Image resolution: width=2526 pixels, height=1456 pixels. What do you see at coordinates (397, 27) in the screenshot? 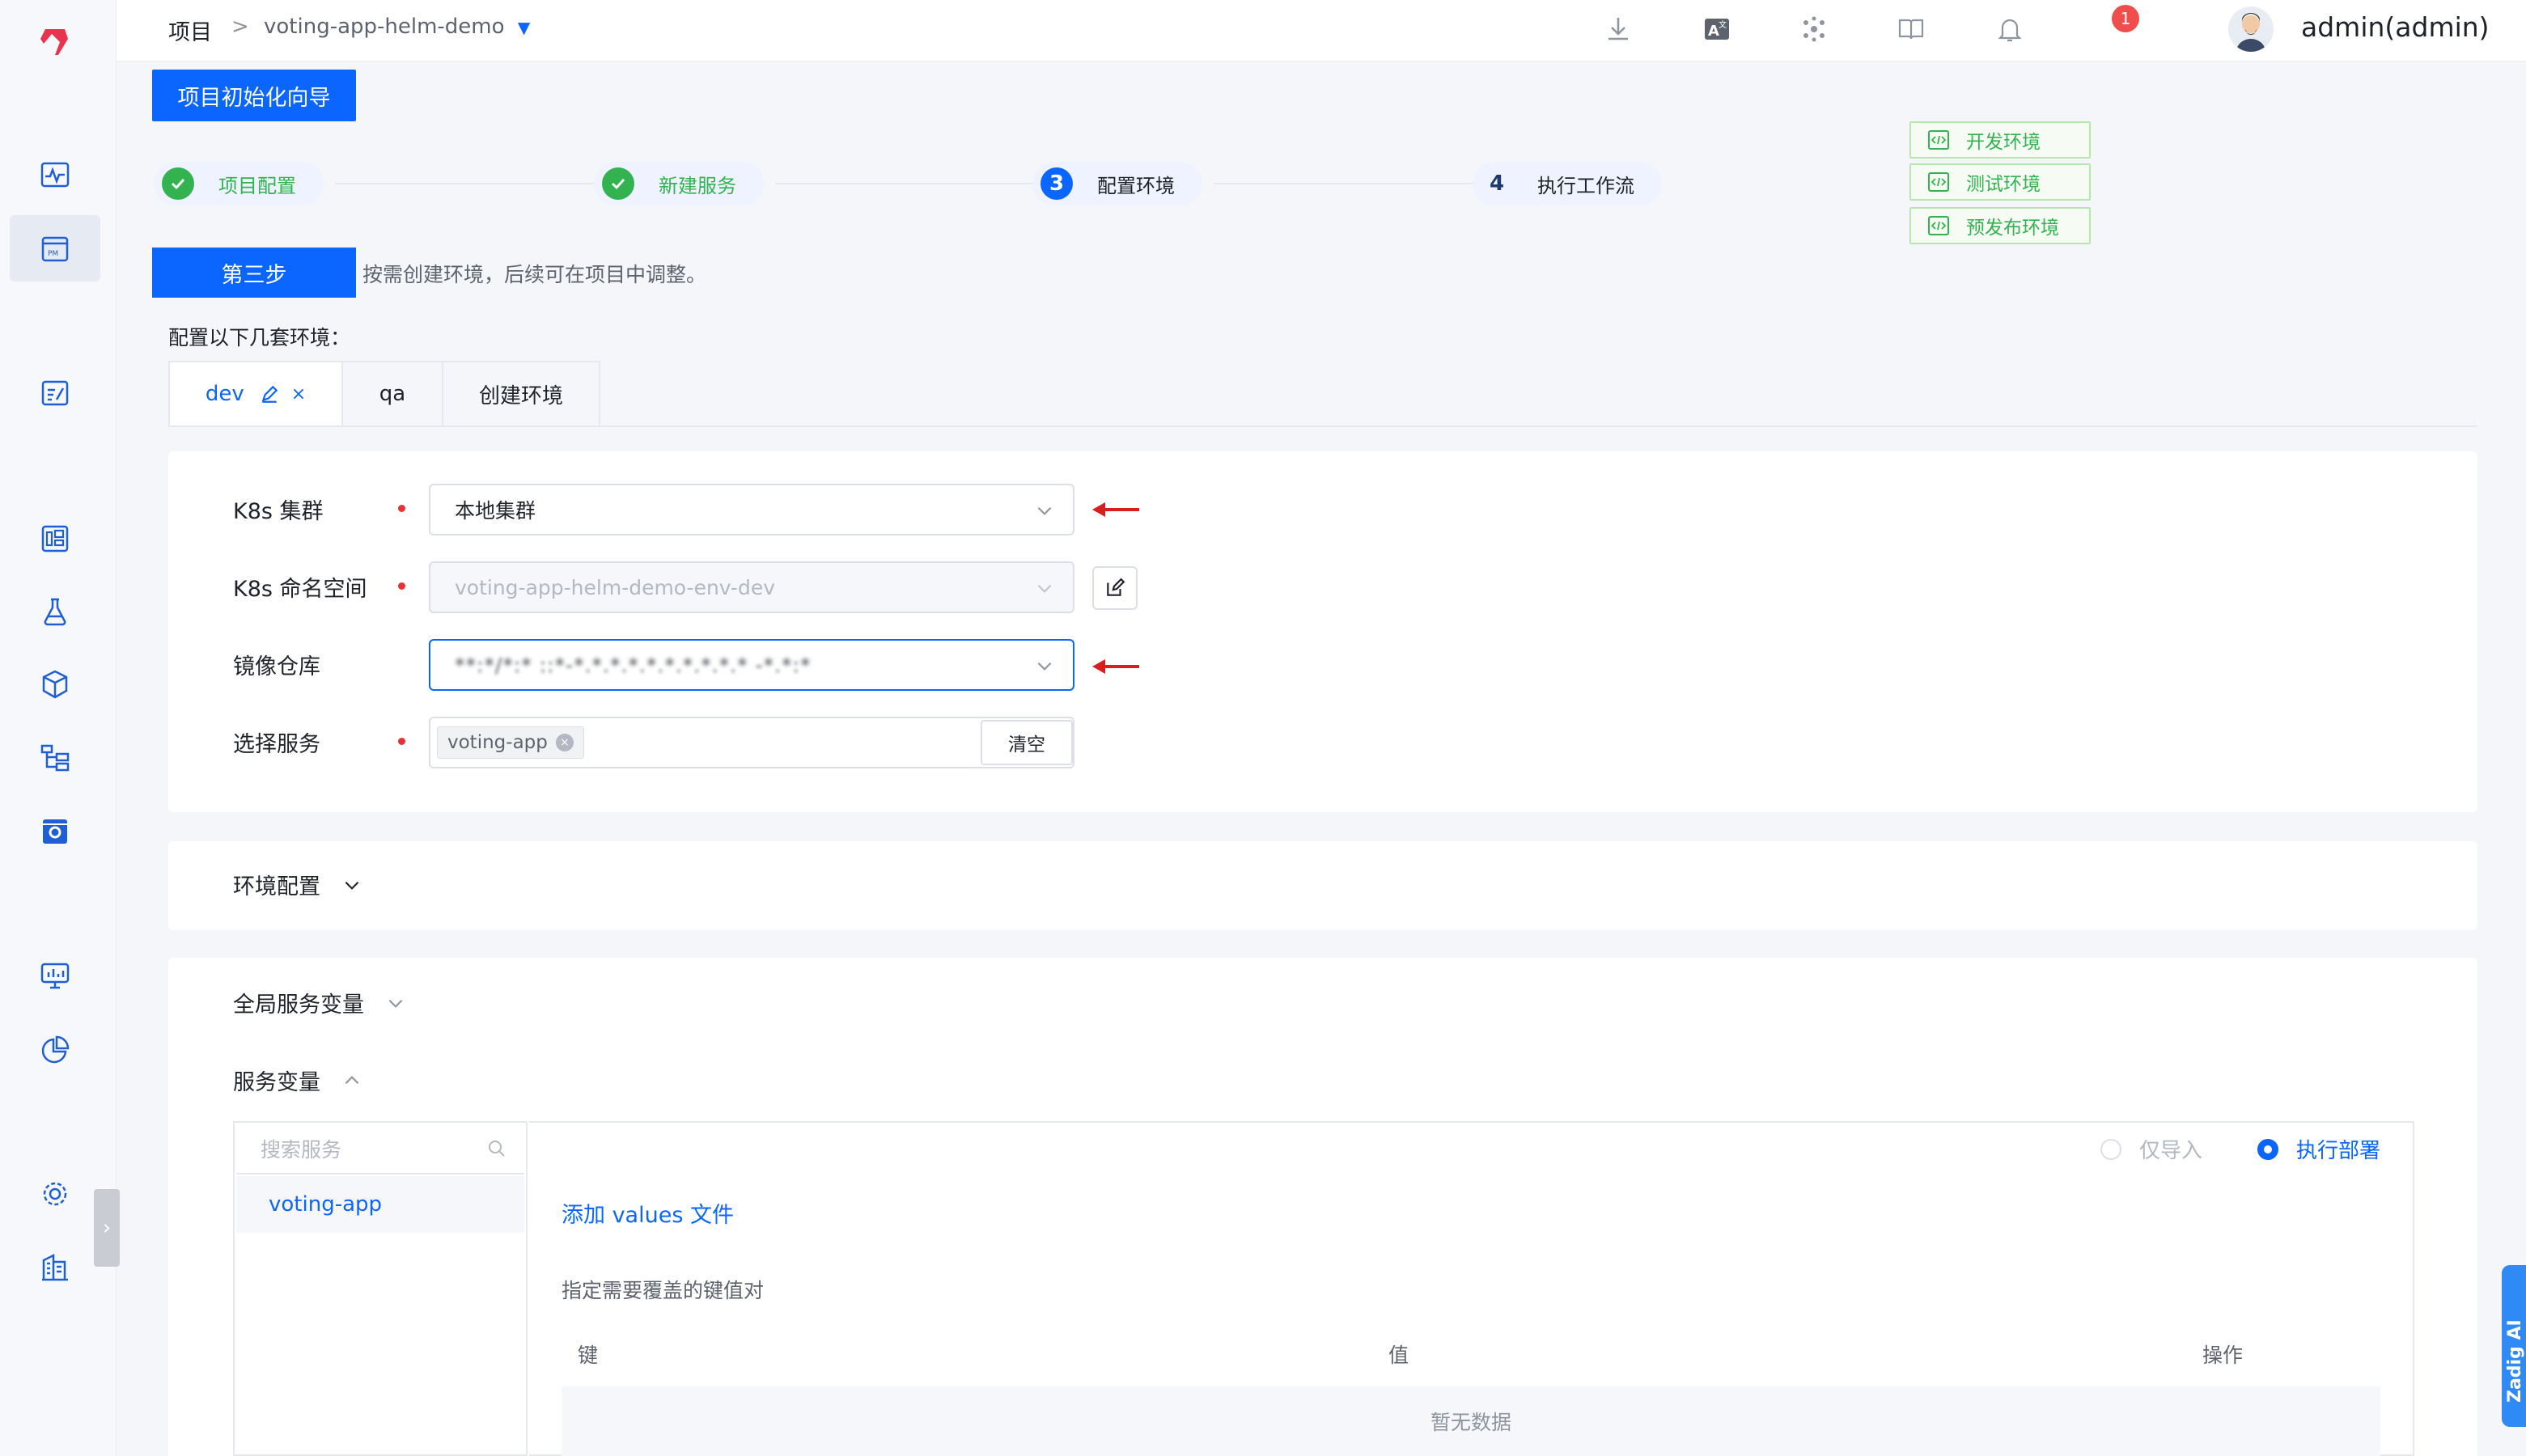
I see `project-selector: voting-app-helm-demo ▼` at bounding box center [397, 27].